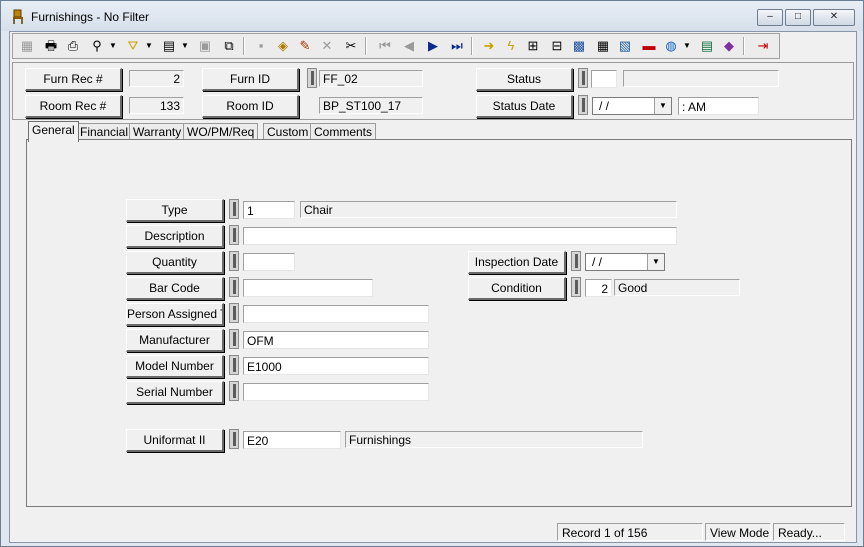 Image resolution: width=864 pixels, height=547 pixels. What do you see at coordinates (250, 106) in the screenshot?
I see `room-id-label: Room ID` at bounding box center [250, 106].